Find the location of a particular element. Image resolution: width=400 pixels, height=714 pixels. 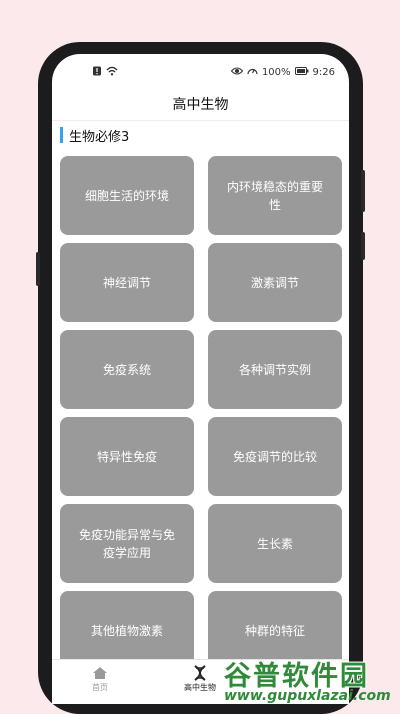

section-accent-bar is located at coordinates (61, 135).